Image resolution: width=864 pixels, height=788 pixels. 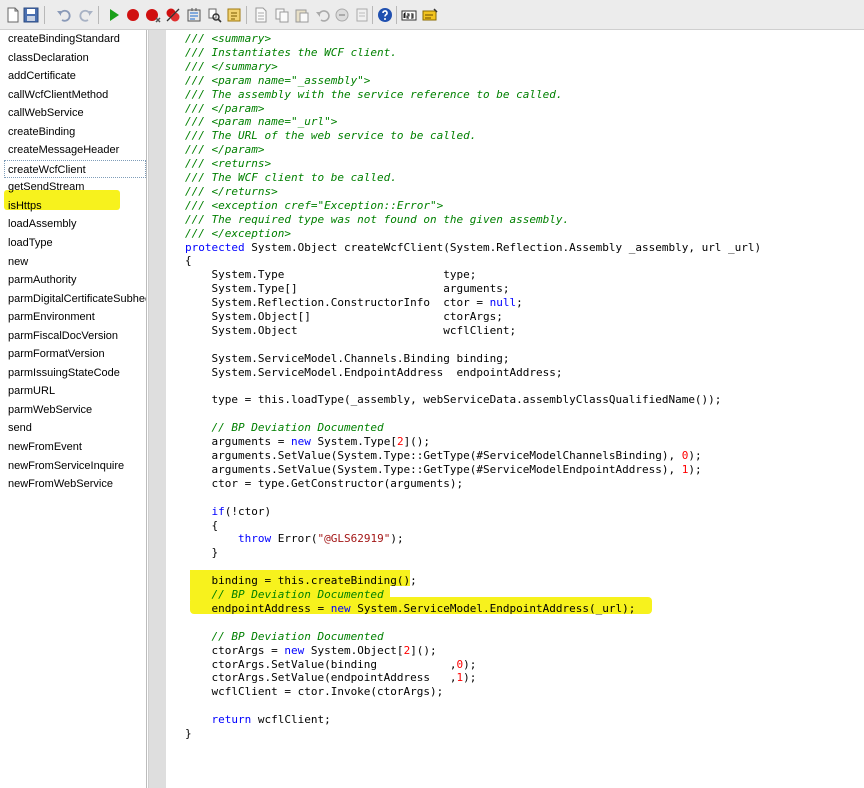 I want to click on method-item: loadAssembly, so click(x=75, y=224).